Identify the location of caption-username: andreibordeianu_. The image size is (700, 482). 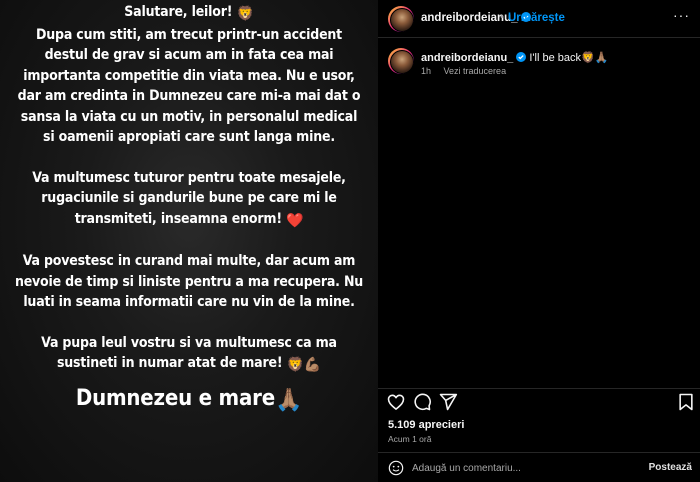
(467, 58).